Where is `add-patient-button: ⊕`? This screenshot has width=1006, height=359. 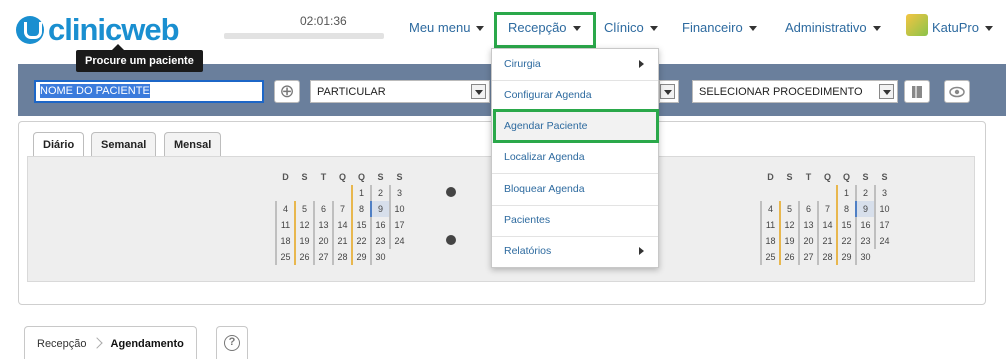
add-patient-button: ⊕ is located at coordinates (287, 91).